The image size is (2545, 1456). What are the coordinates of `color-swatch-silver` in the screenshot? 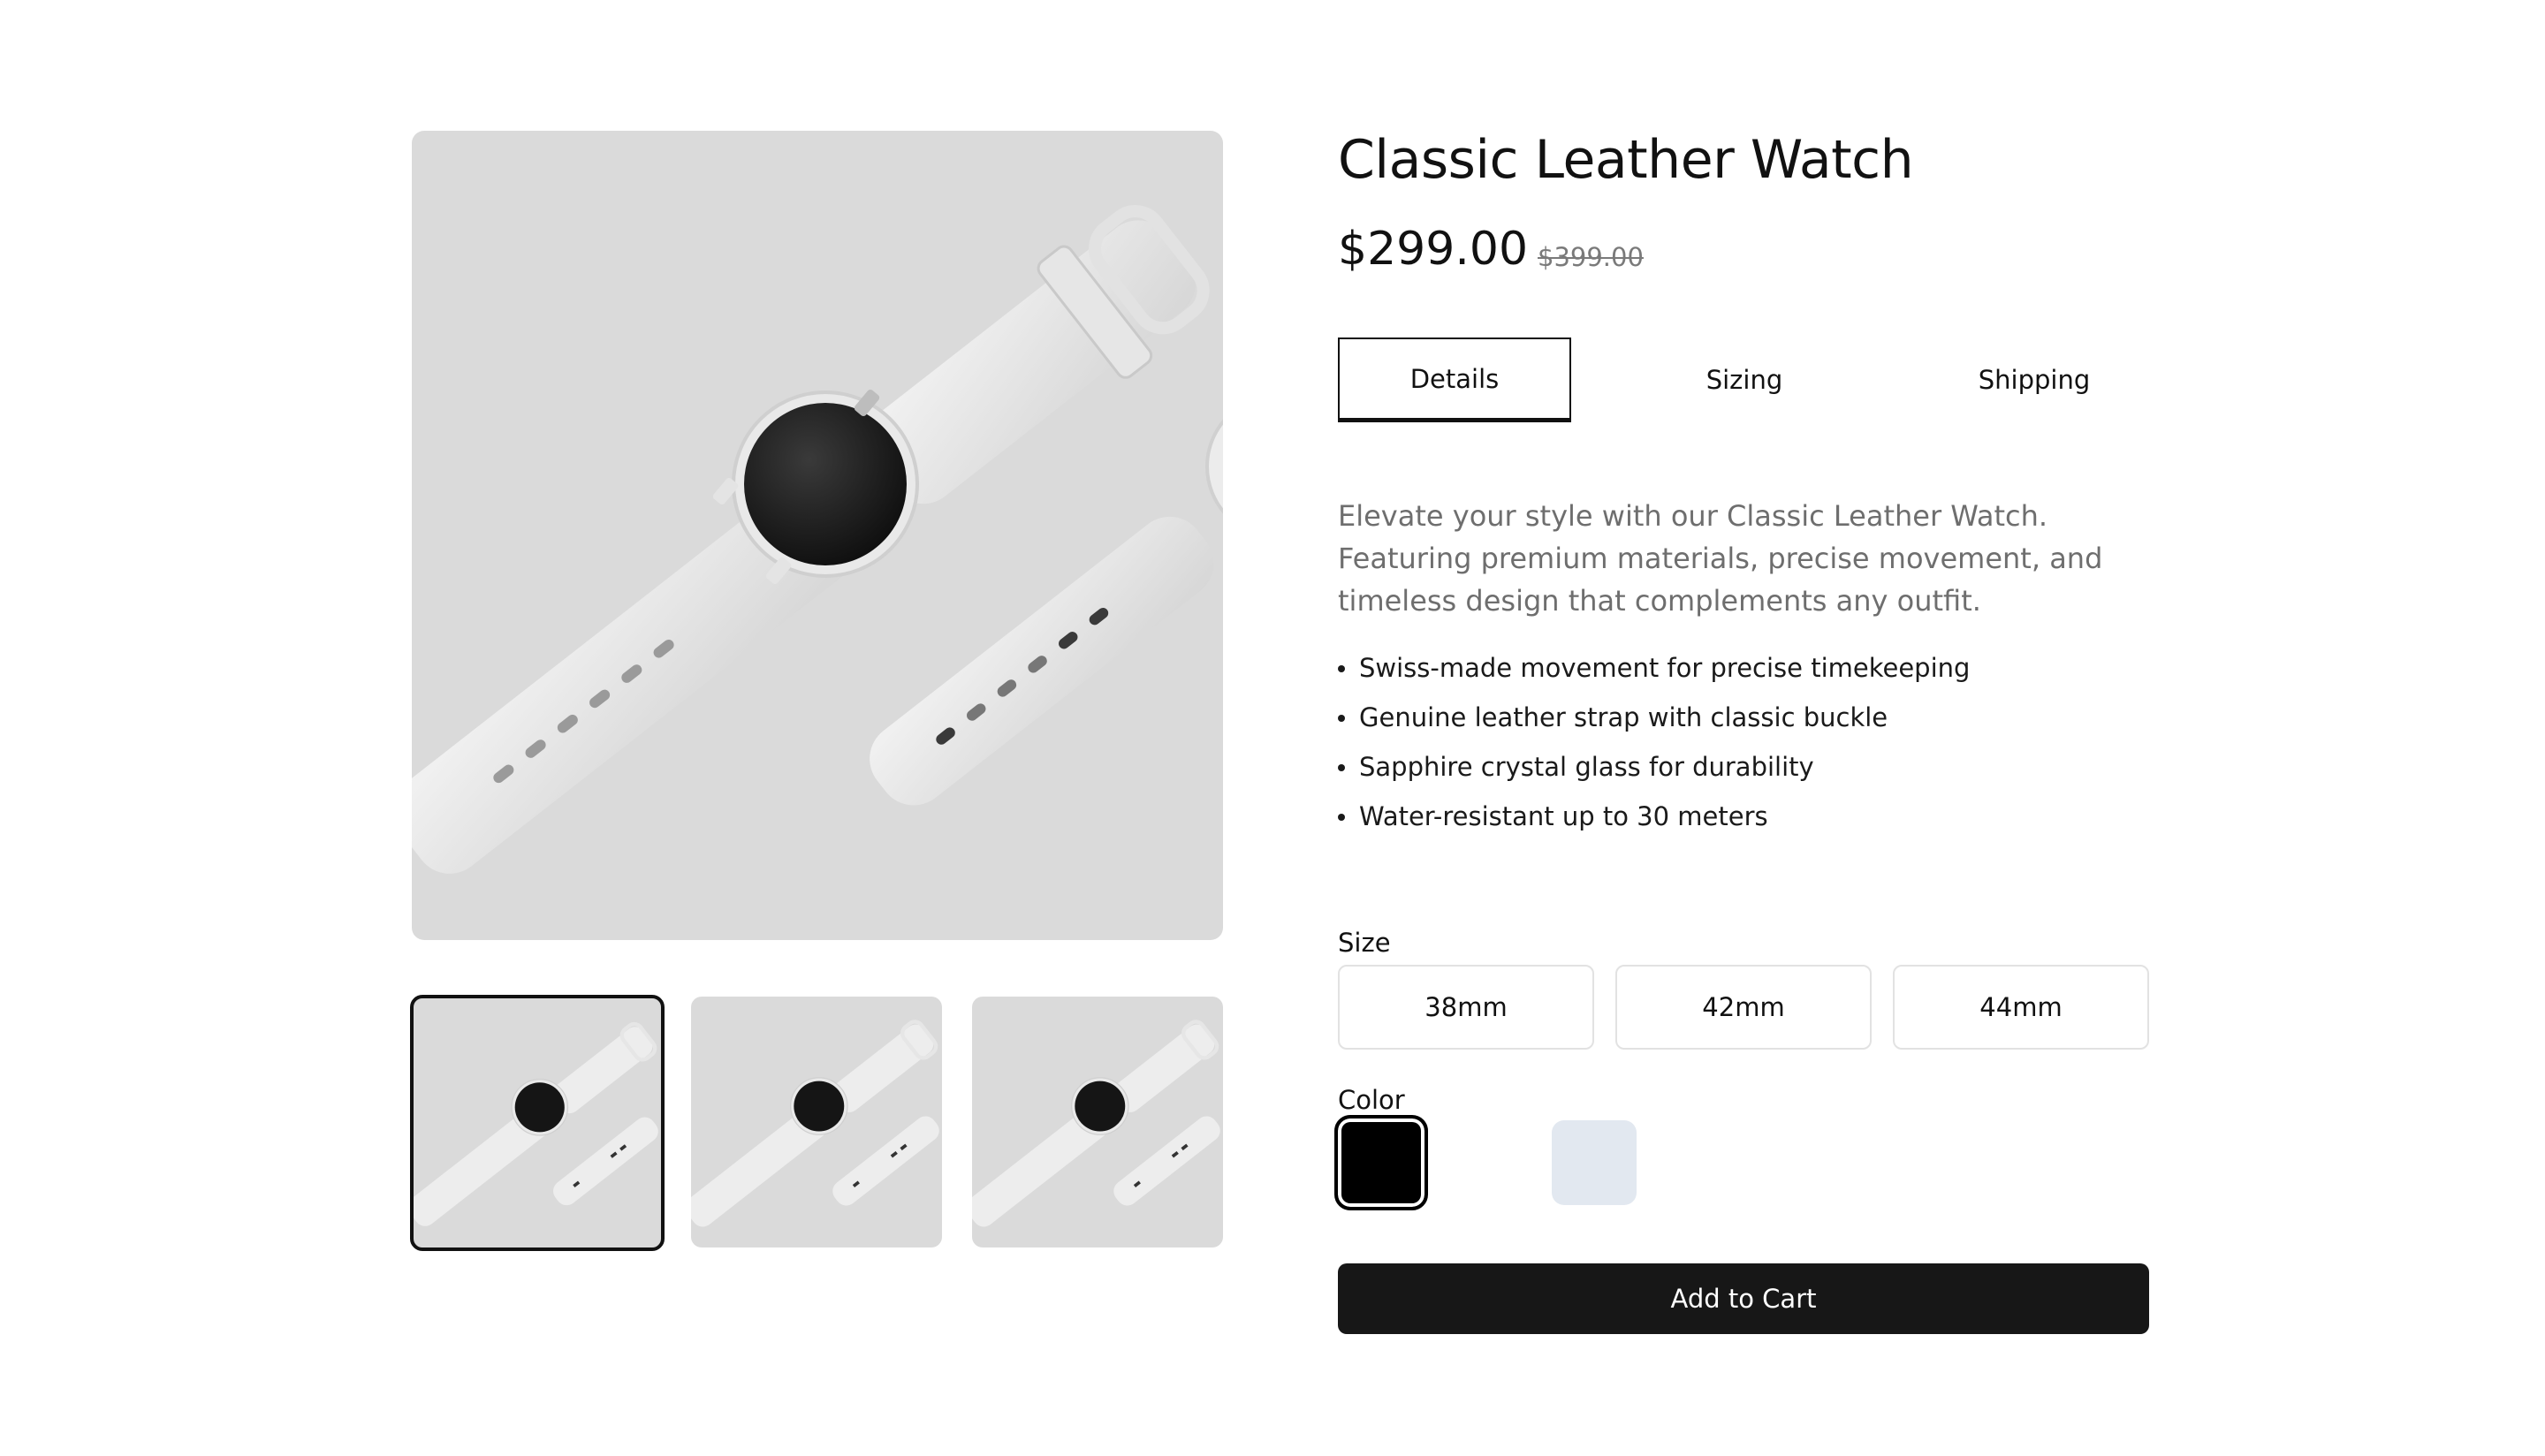 It's located at (1594, 1162).